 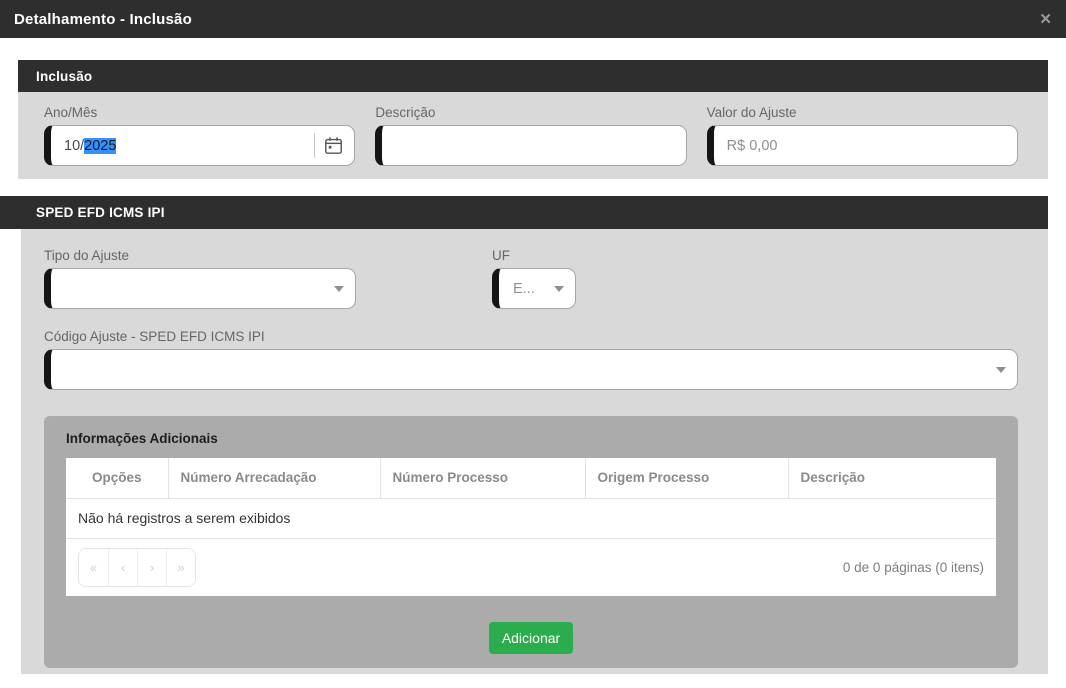 I want to click on field-descricao: Descrição, so click(x=531, y=135).